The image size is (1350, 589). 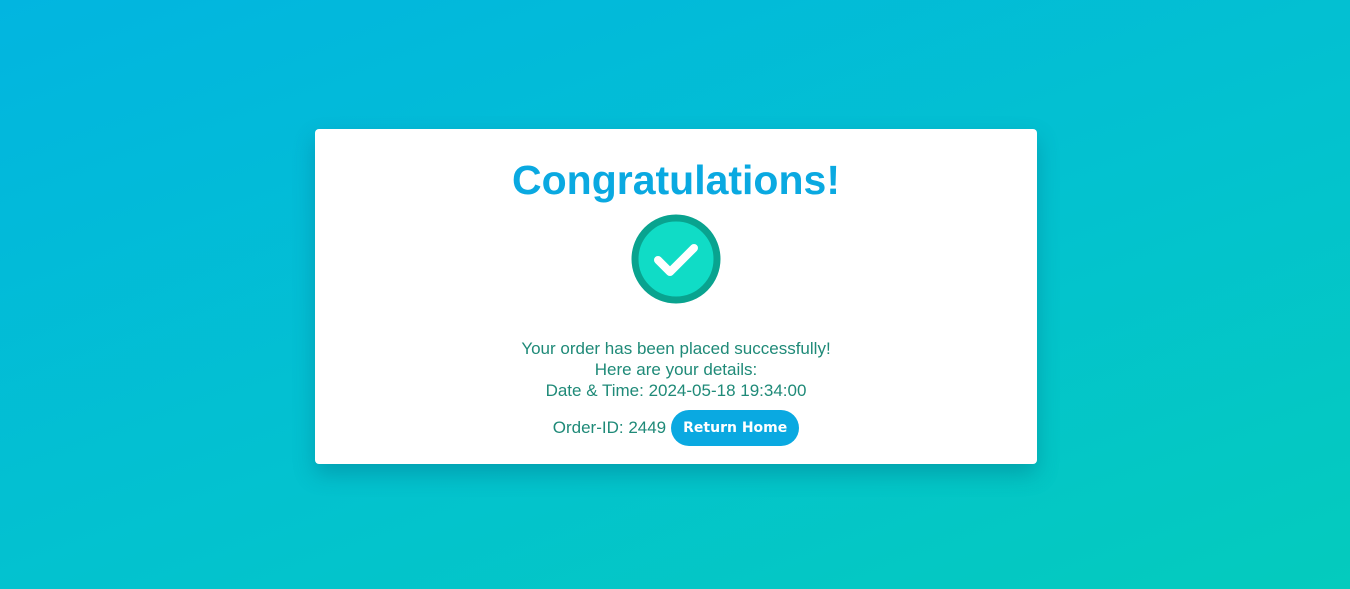 I want to click on details-heading: Here are your details:, so click(x=676, y=369).